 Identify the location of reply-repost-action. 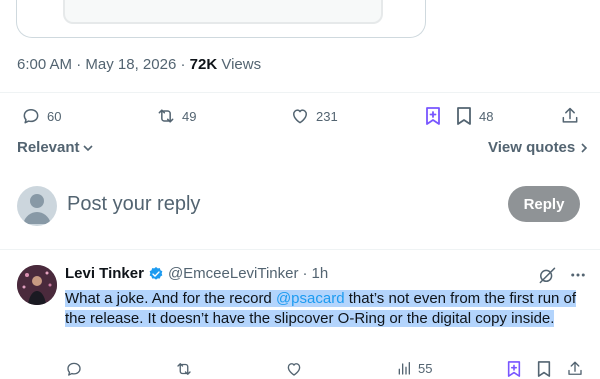
(184, 369).